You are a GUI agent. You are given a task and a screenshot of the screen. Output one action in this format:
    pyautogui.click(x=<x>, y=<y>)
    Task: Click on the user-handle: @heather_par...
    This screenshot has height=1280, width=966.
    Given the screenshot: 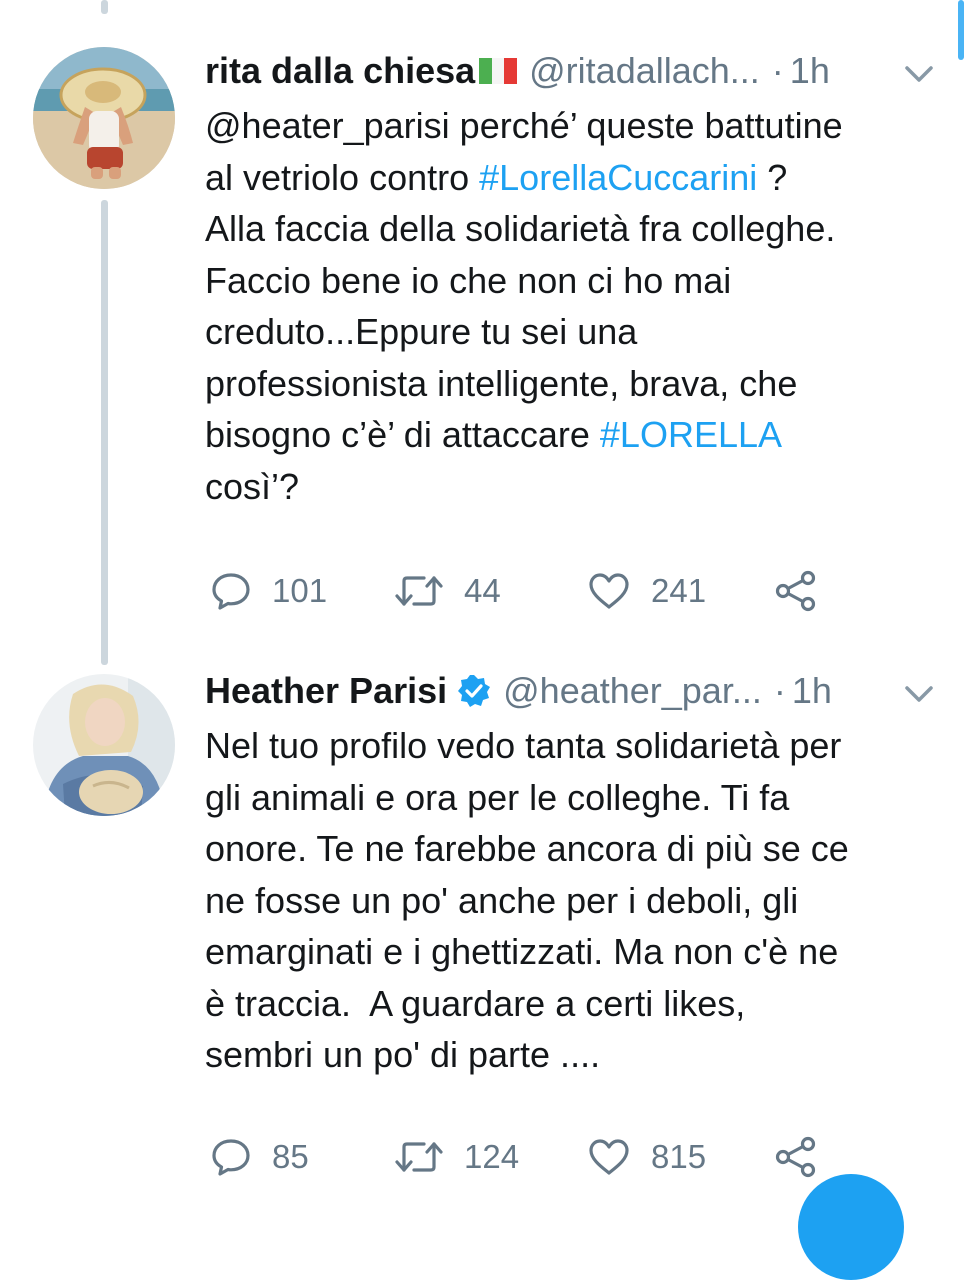 What is the action you would take?
    pyautogui.click(x=632, y=691)
    